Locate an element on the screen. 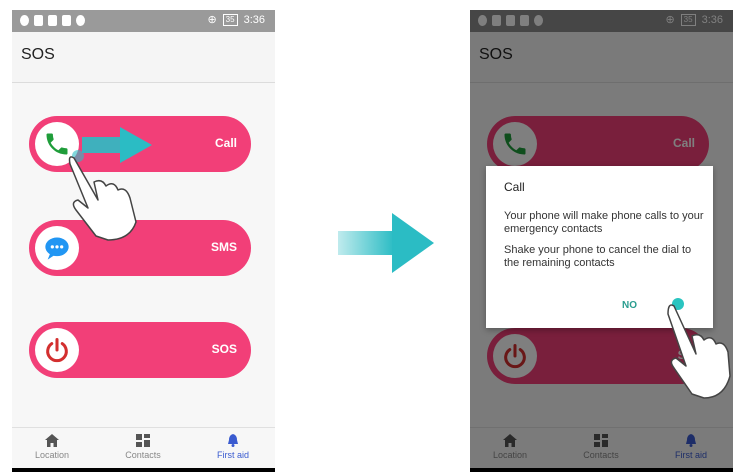 This screenshot has height=472, width=736. status-icons is located at coordinates (52, 20).